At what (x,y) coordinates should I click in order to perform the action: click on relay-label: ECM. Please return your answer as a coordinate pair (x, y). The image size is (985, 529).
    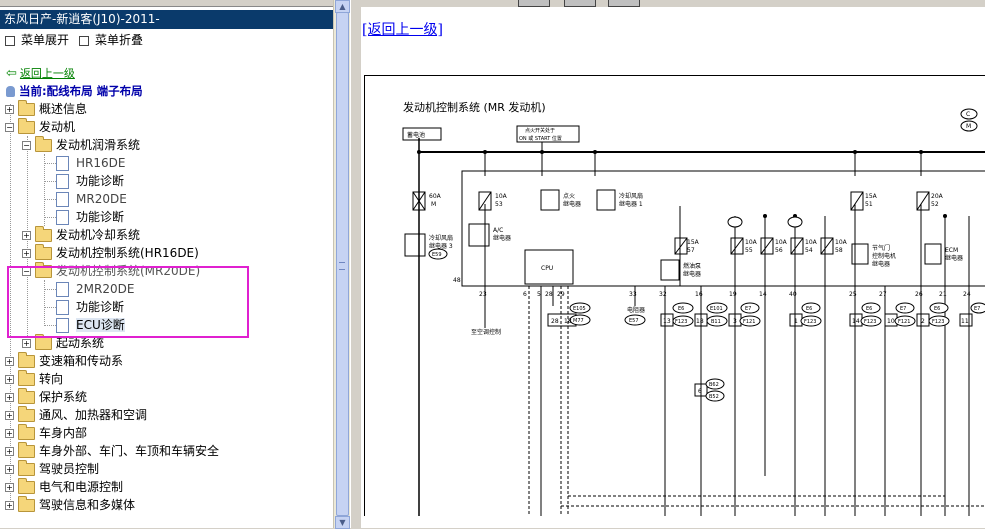
    Looking at the image, I should click on (951, 250).